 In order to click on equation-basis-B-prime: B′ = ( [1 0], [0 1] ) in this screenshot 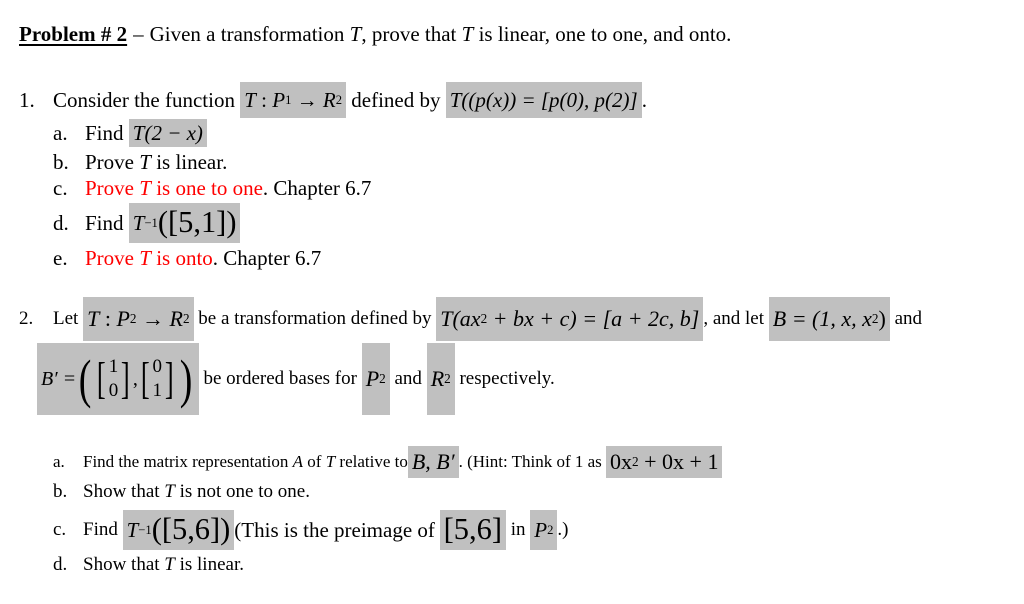, I will do `click(118, 379)`.